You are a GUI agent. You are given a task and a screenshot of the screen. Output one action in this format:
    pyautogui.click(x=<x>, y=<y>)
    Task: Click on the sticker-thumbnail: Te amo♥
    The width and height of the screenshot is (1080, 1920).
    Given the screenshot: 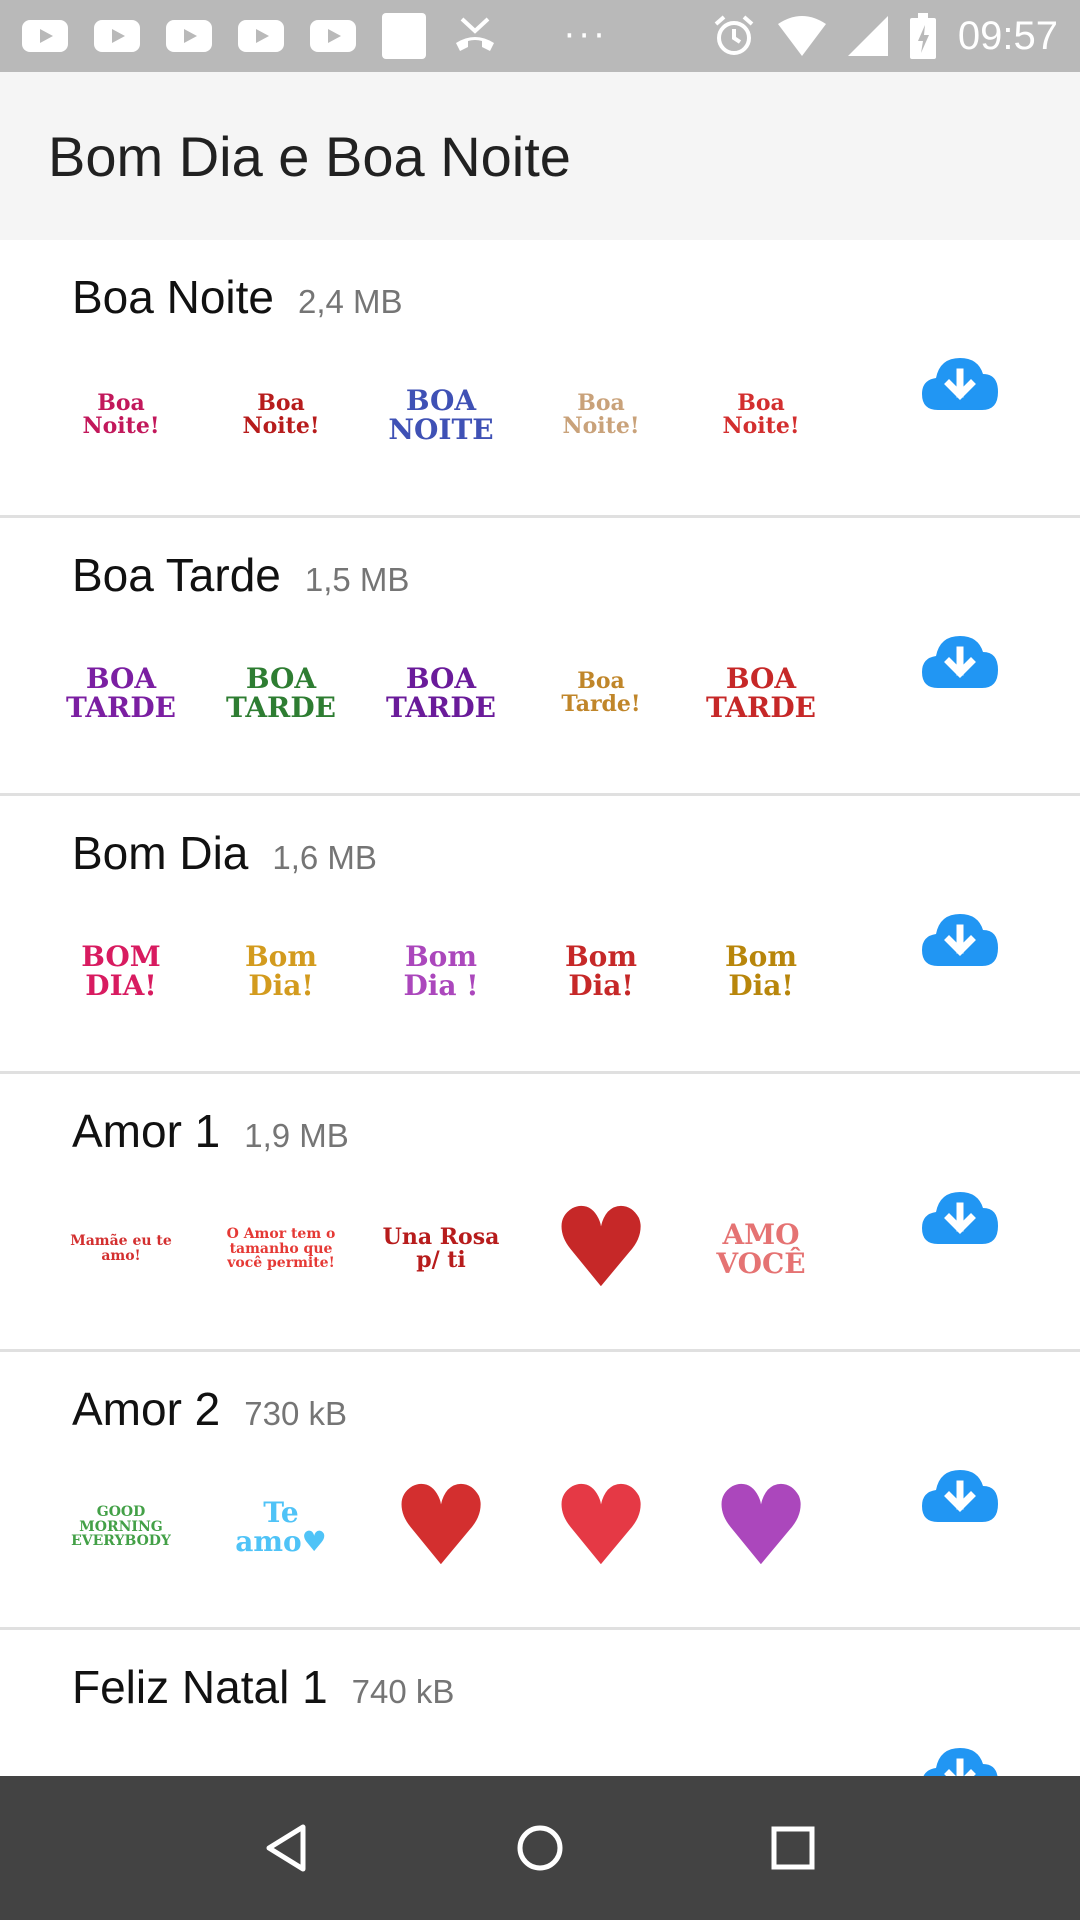 What is the action you would take?
    pyautogui.click(x=281, y=1526)
    